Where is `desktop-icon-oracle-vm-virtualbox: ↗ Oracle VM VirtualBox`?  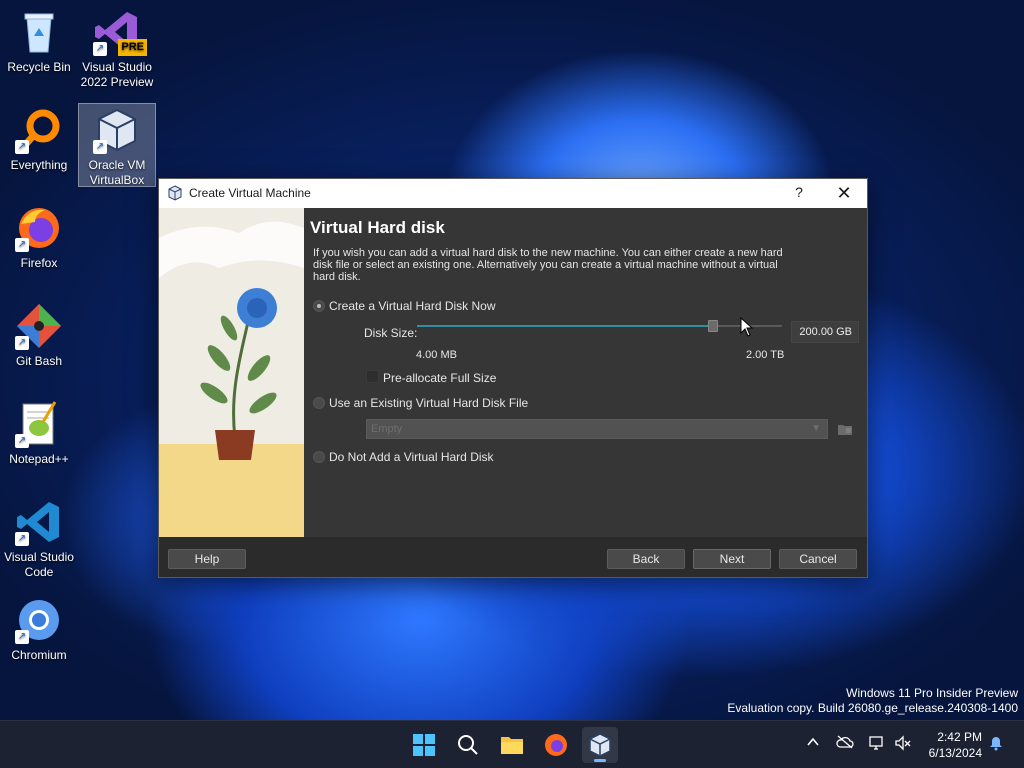
desktop-icon-oracle-vm-virtualbox: ↗ Oracle VM VirtualBox is located at coordinates (117, 145).